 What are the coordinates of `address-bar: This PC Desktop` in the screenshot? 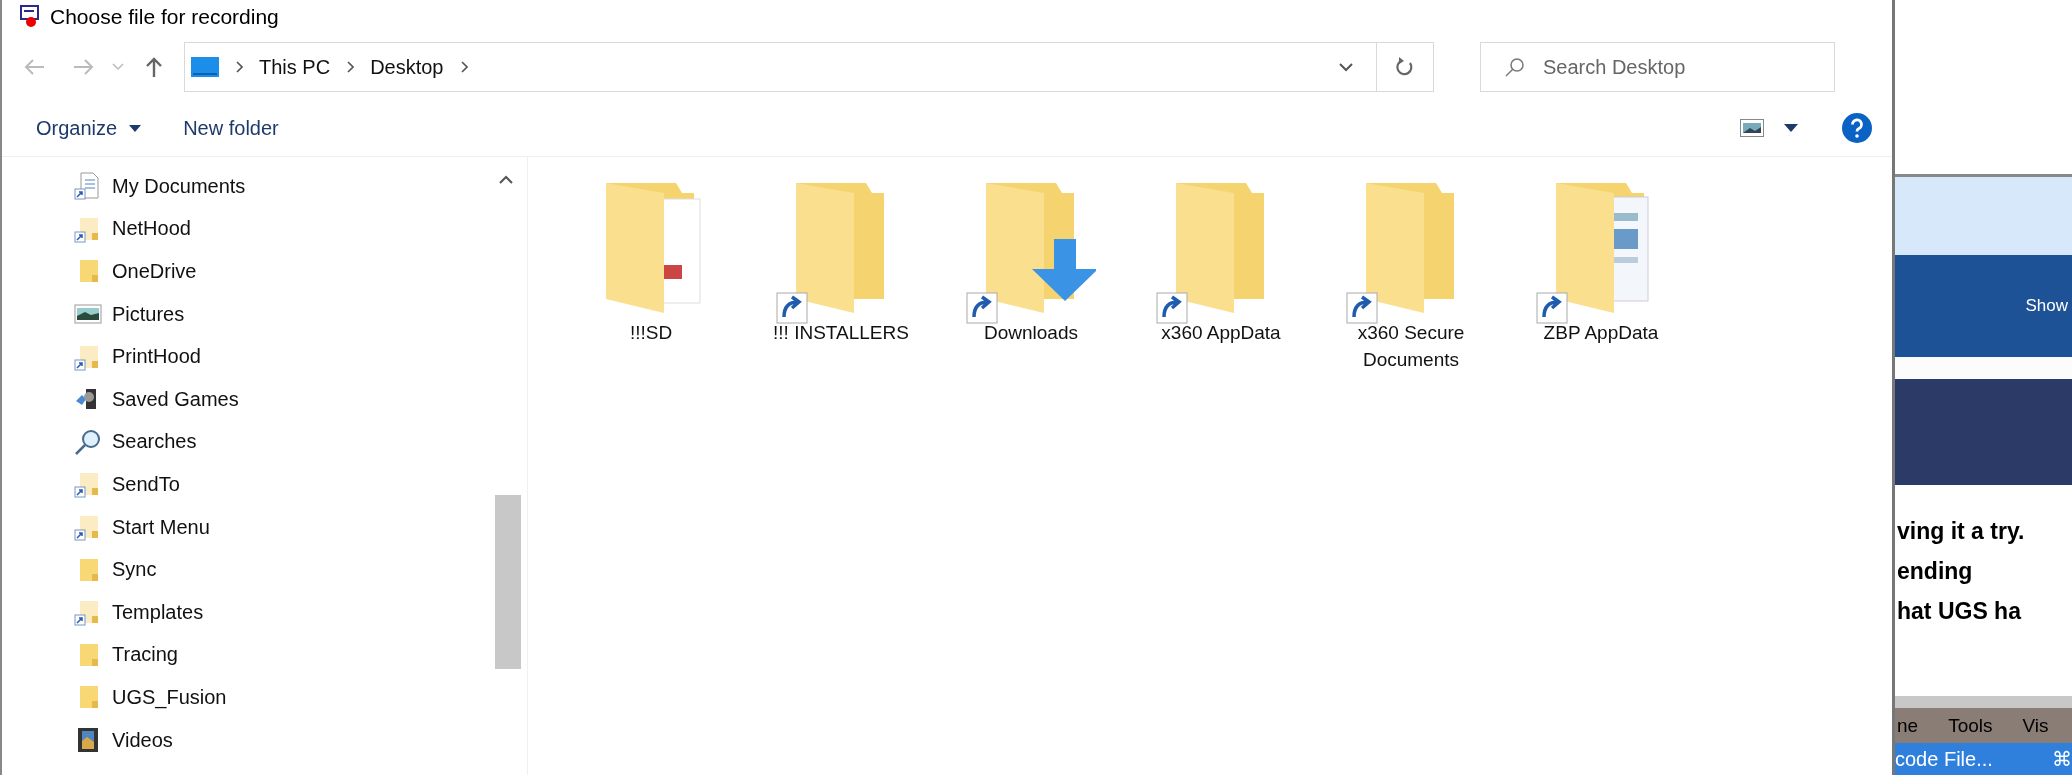 It's located at (809, 67).